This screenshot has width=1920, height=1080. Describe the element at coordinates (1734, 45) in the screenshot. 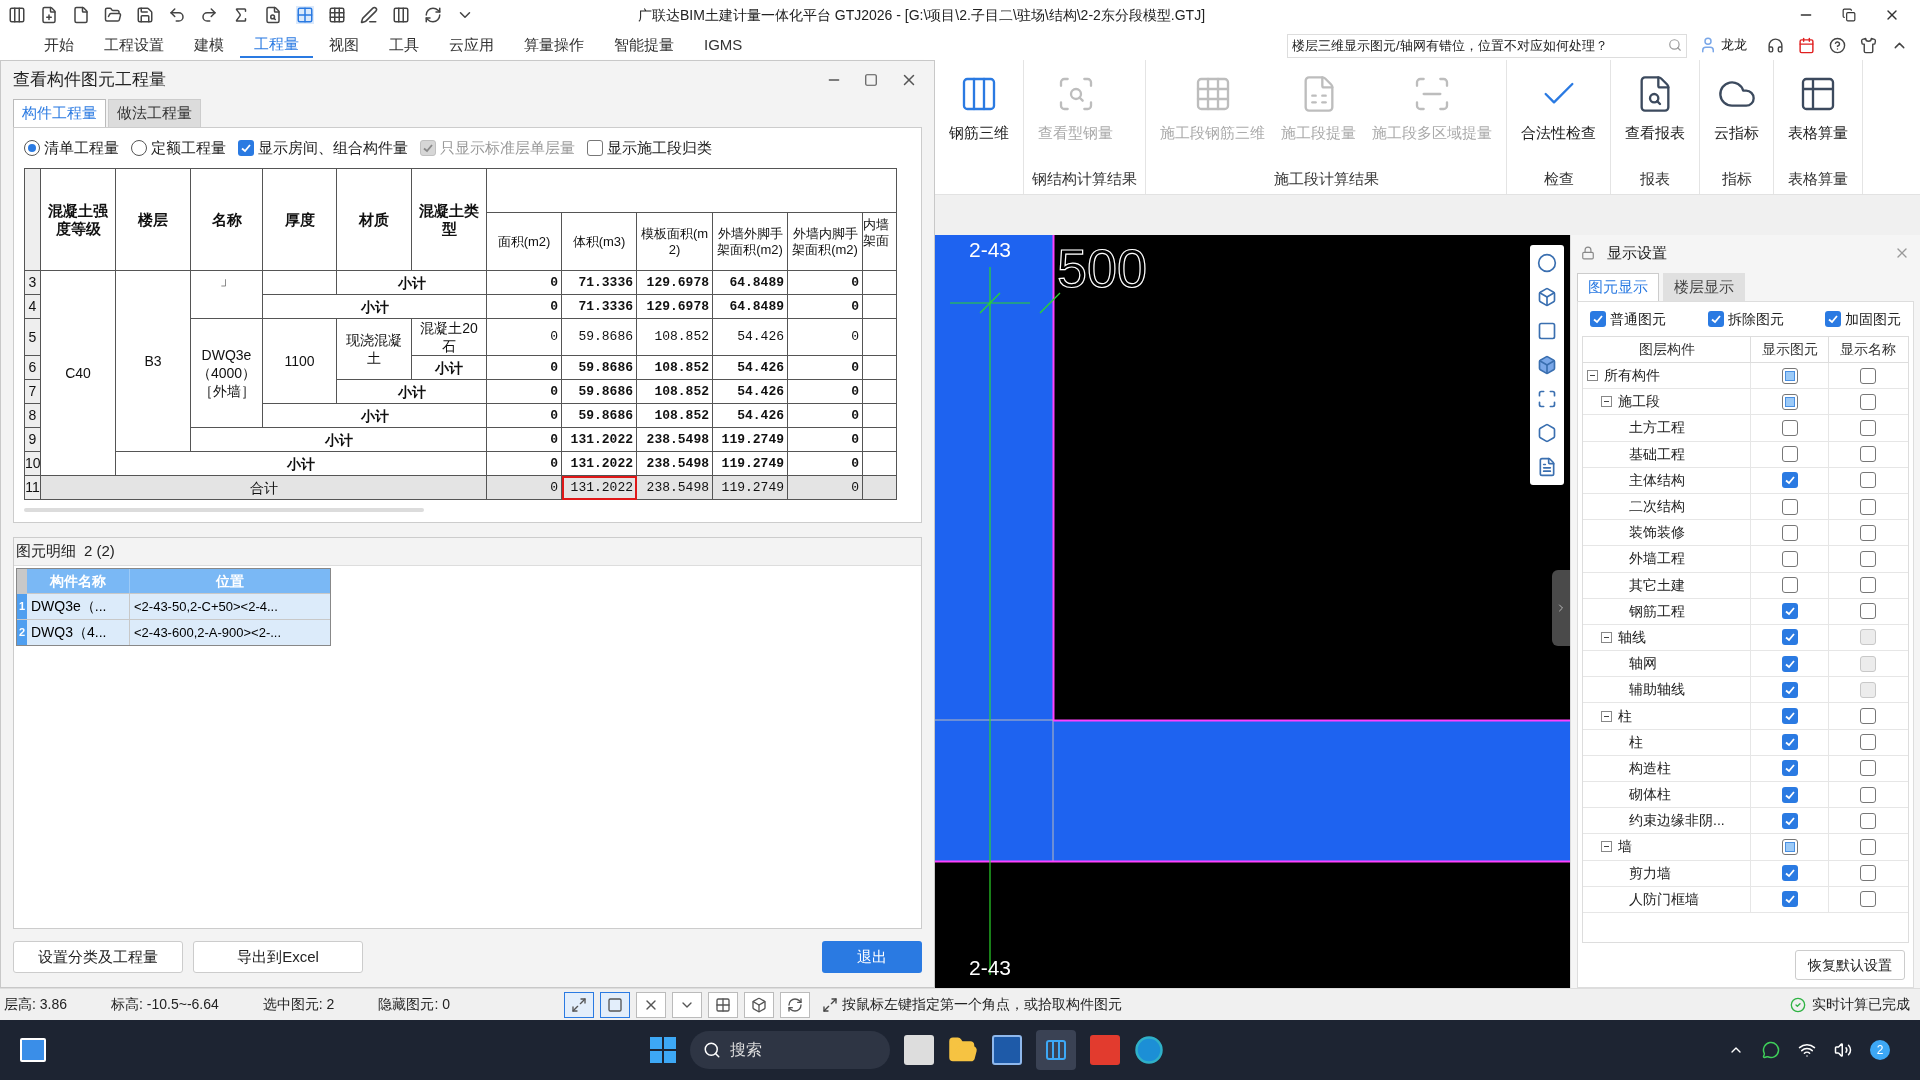

I see `user-name: 龙龙` at that location.